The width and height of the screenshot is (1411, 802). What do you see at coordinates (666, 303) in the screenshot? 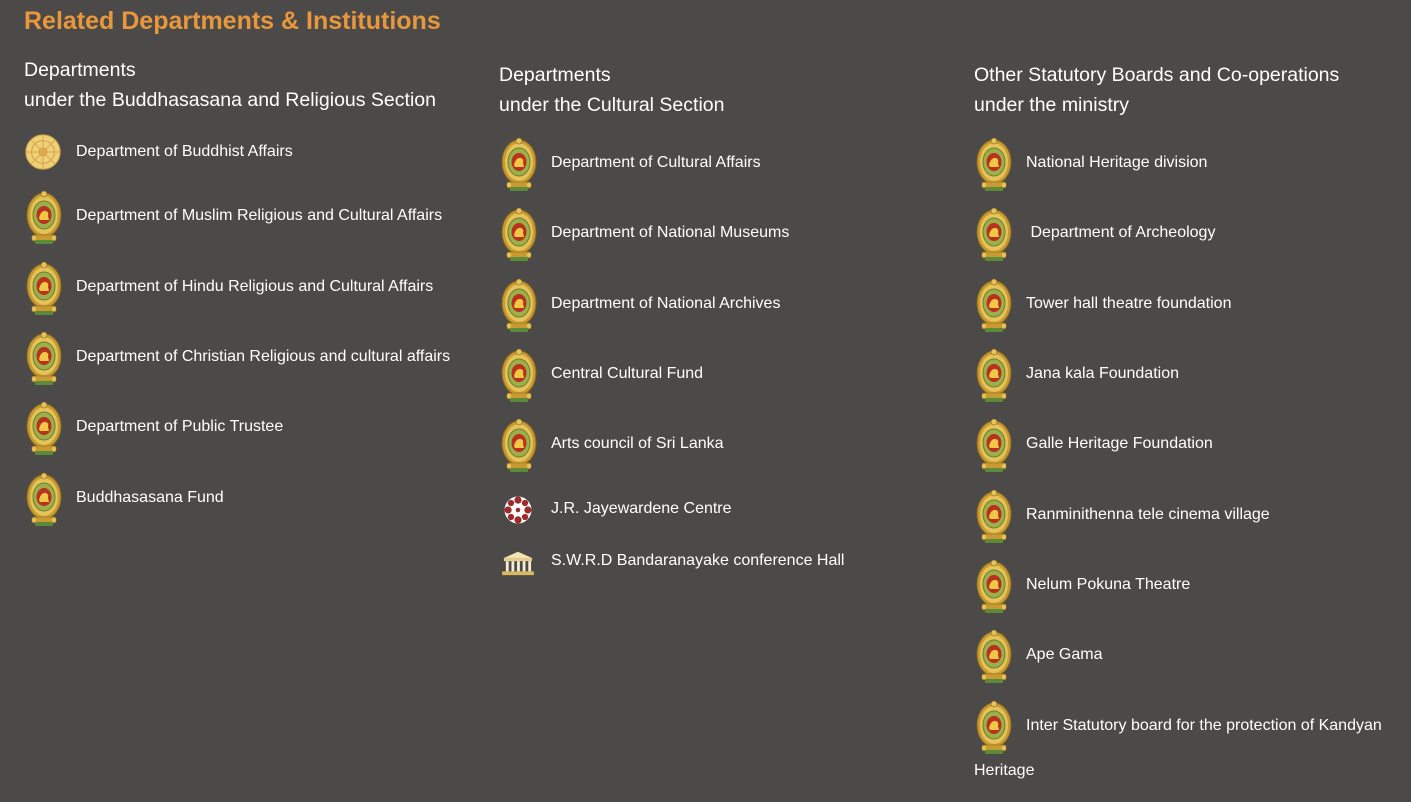
I see `link-label: Department of National Archives` at bounding box center [666, 303].